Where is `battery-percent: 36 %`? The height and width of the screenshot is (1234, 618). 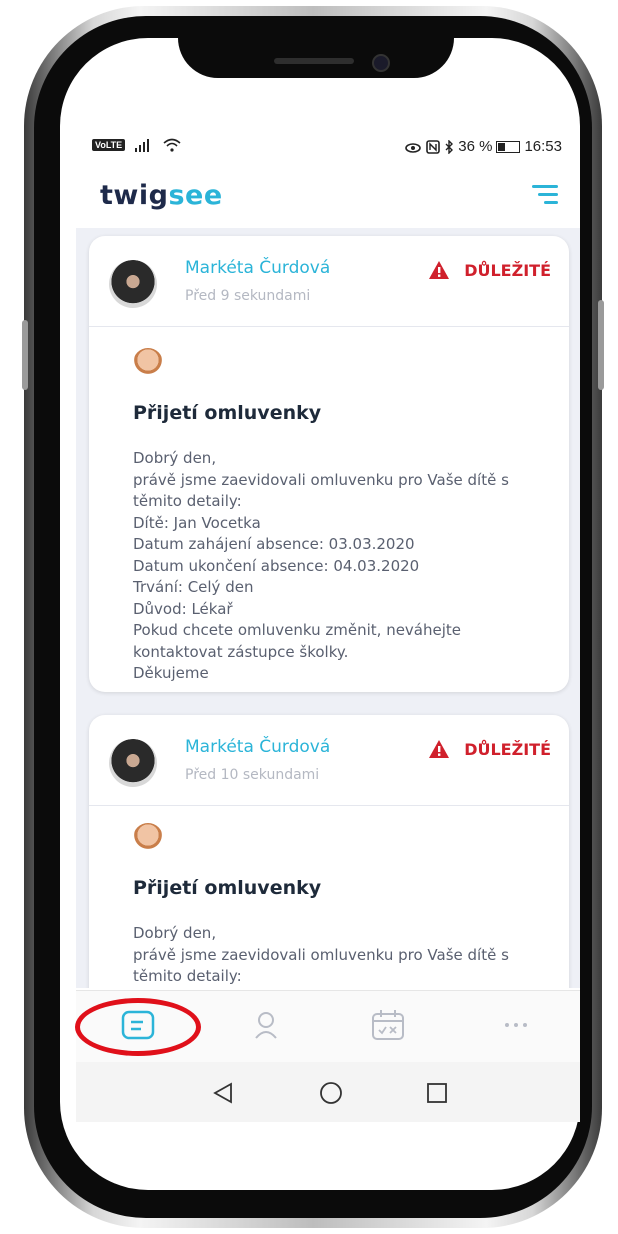
battery-percent: 36 % is located at coordinates (475, 146).